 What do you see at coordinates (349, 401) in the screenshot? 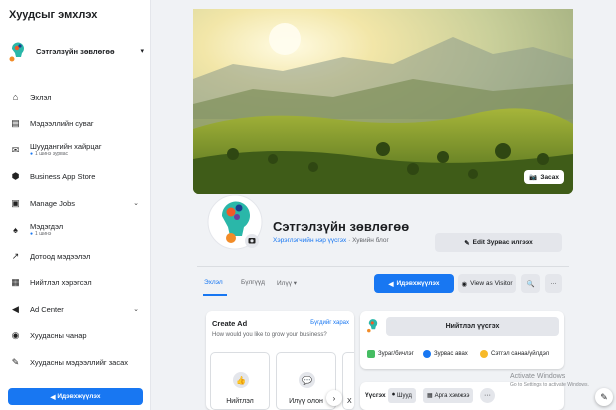
I see `ad-option-label: Х` at bounding box center [349, 401].